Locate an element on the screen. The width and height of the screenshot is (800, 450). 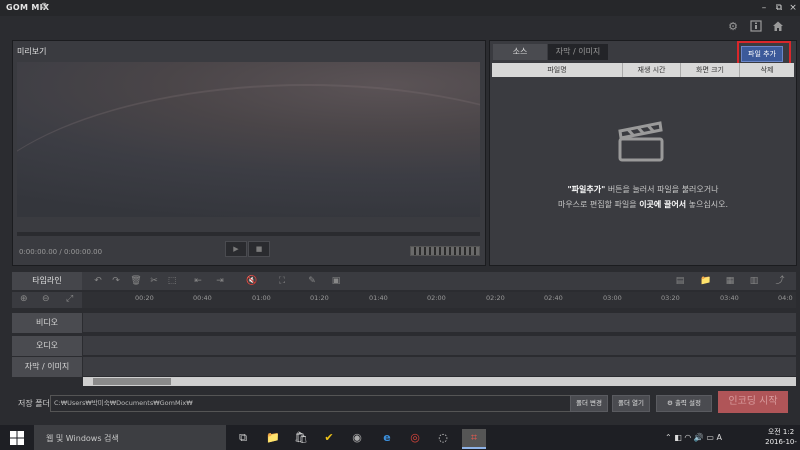
grid-view-icon: ▦ is located at coordinates (730, 281).